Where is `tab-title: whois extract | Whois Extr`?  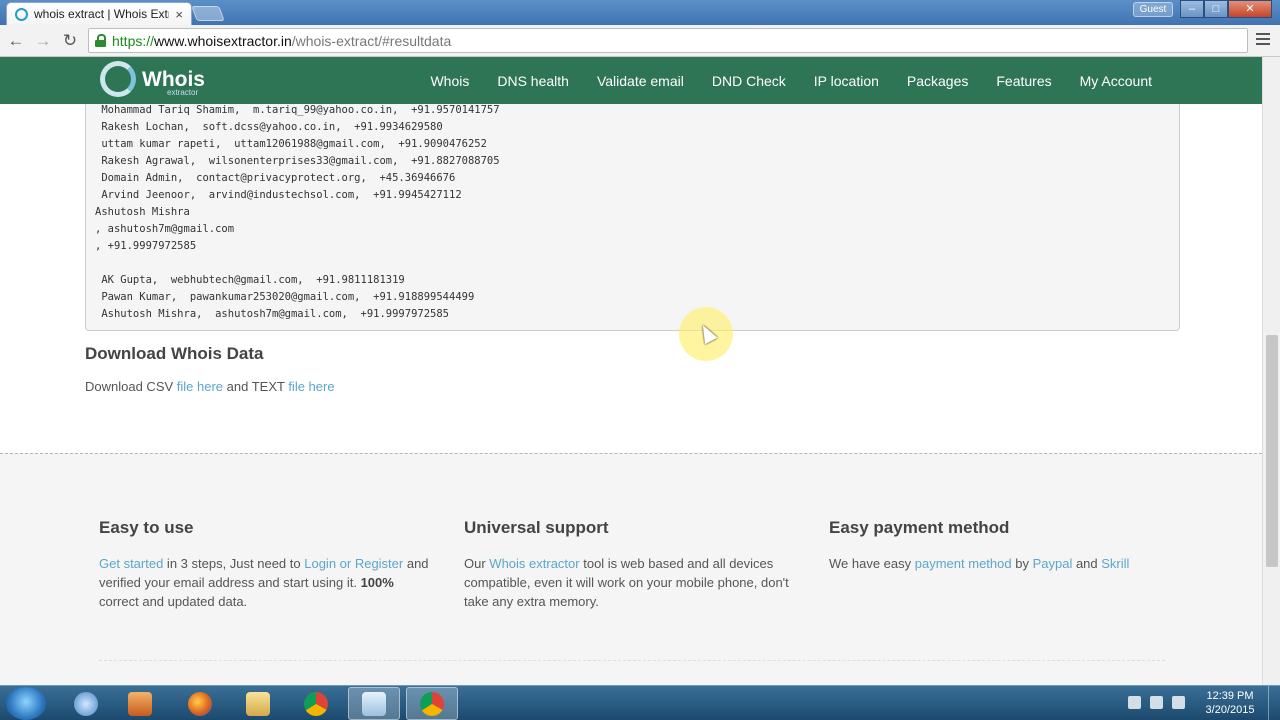 tab-title: whois extract | Whois Extr is located at coordinates (102, 14).